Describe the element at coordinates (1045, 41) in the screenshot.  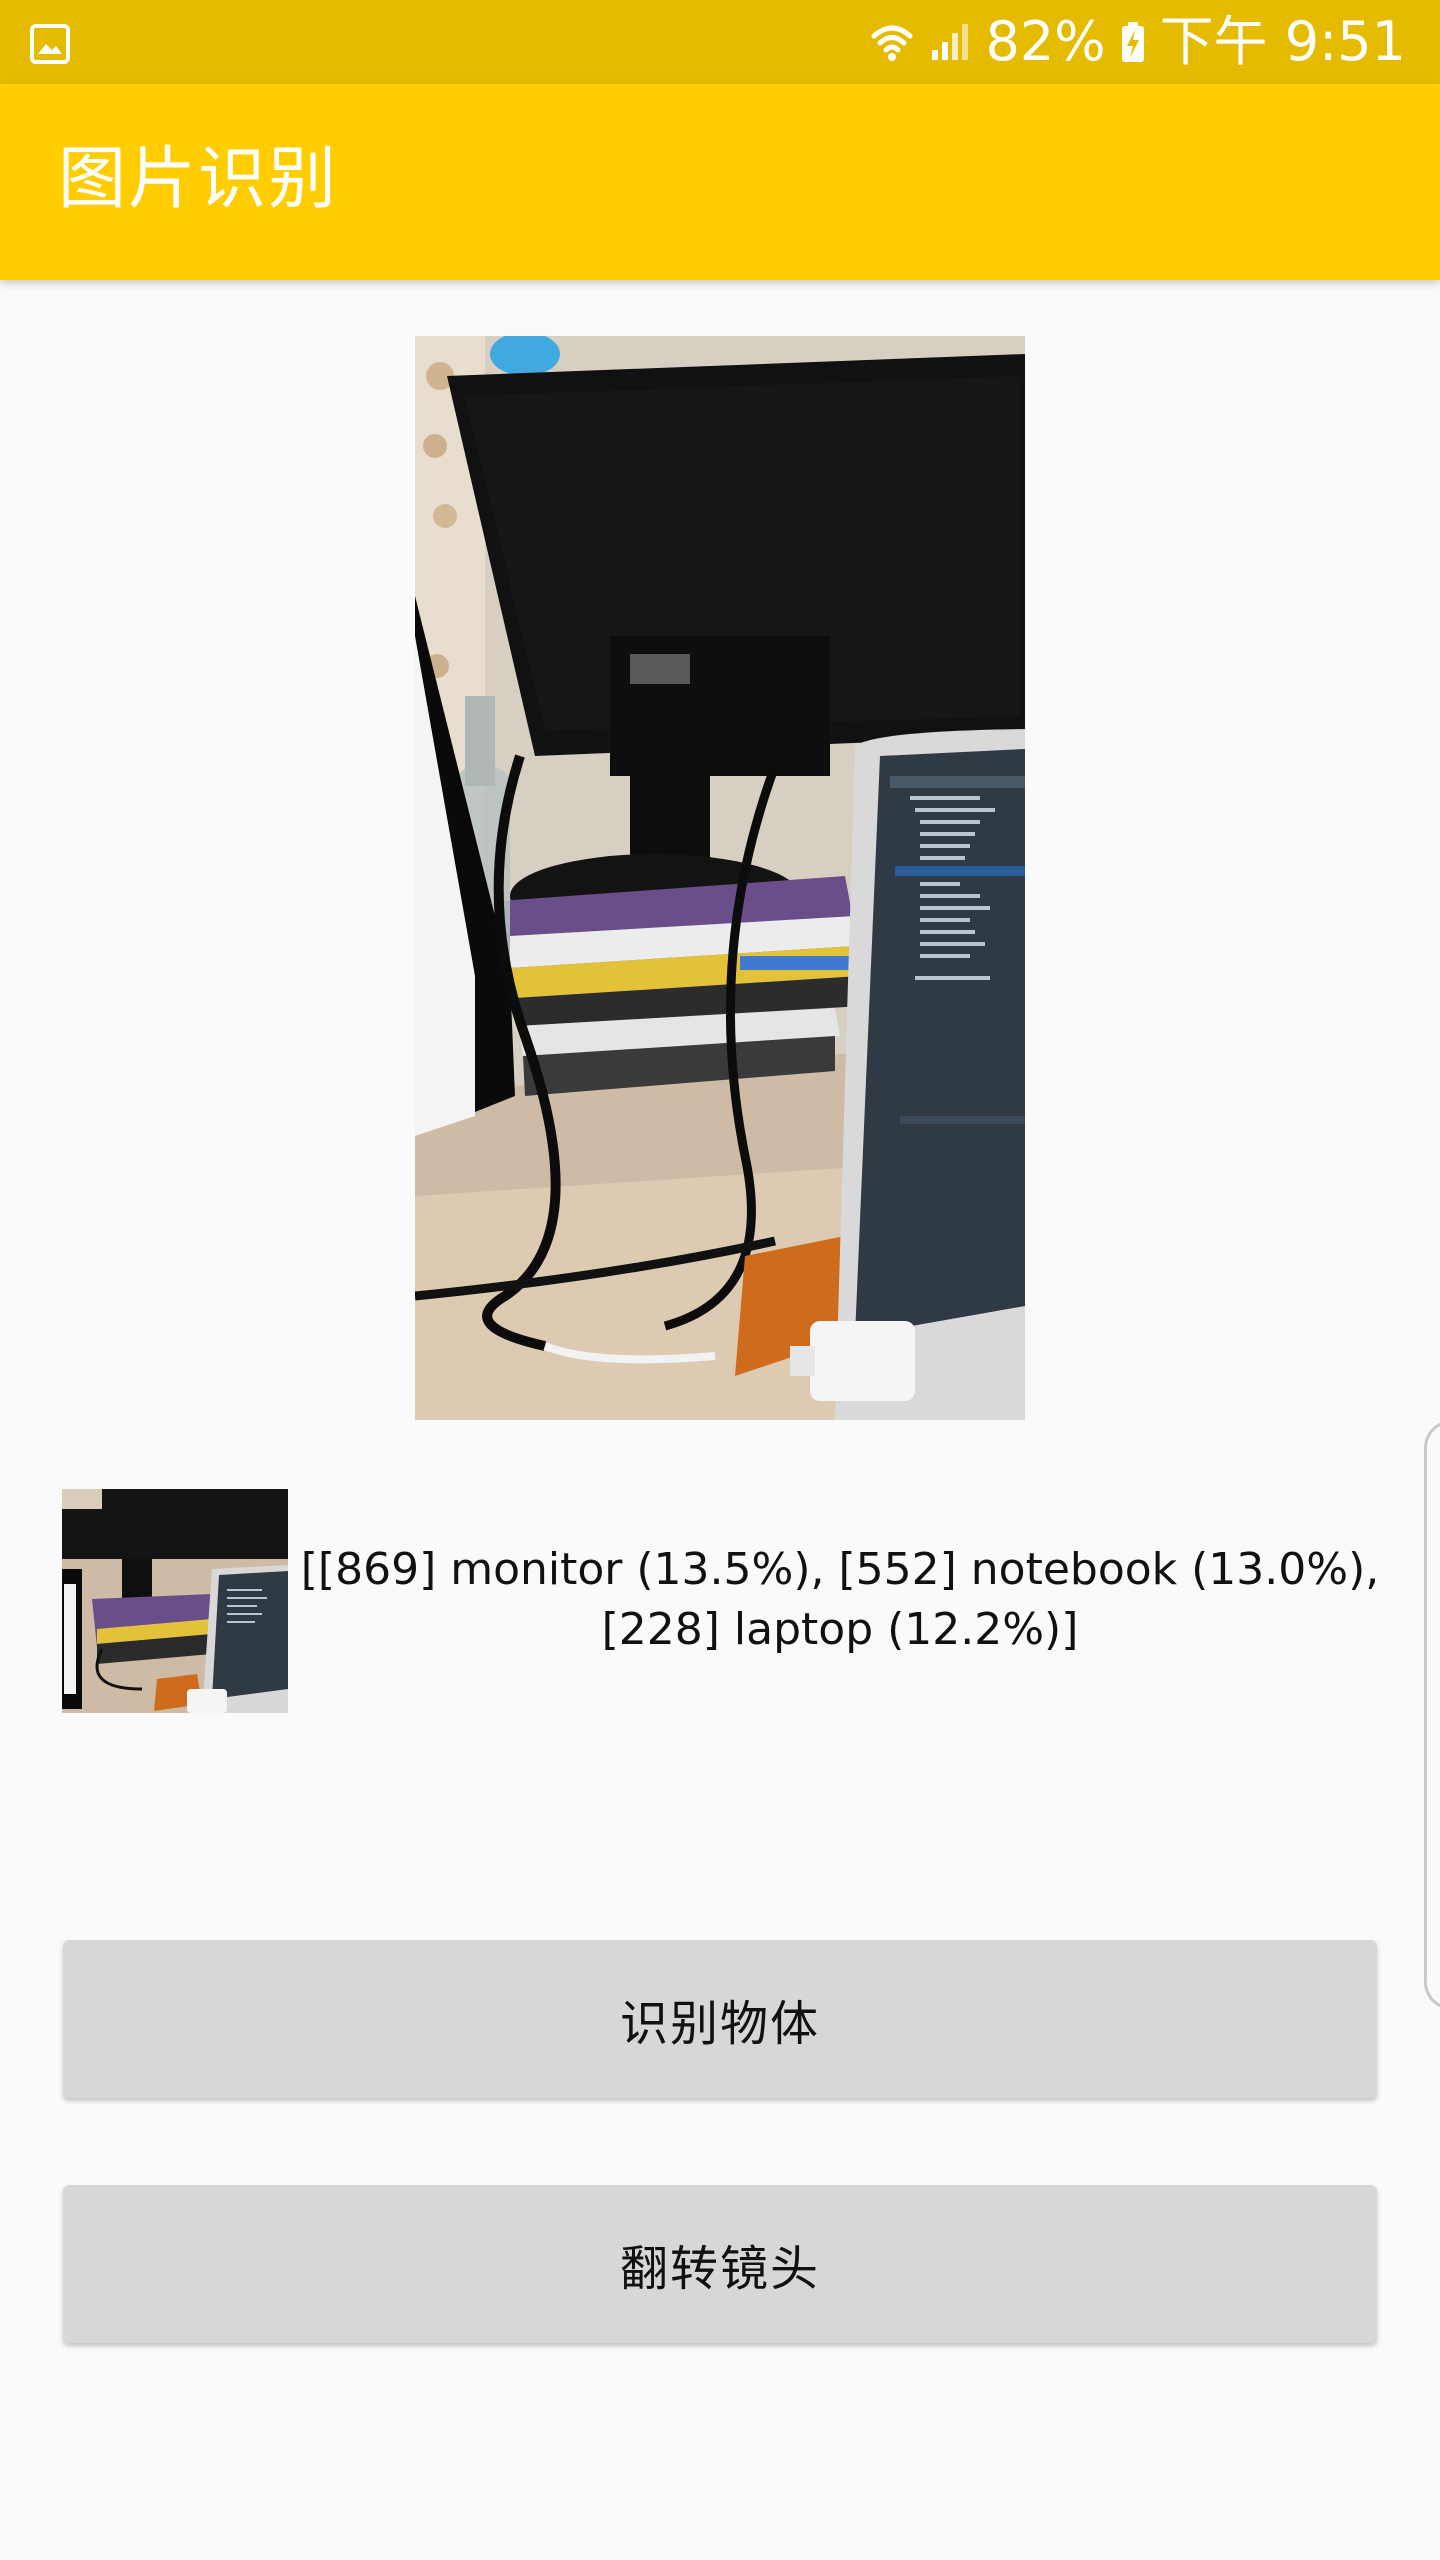
I see `battery-text: 82%` at that location.